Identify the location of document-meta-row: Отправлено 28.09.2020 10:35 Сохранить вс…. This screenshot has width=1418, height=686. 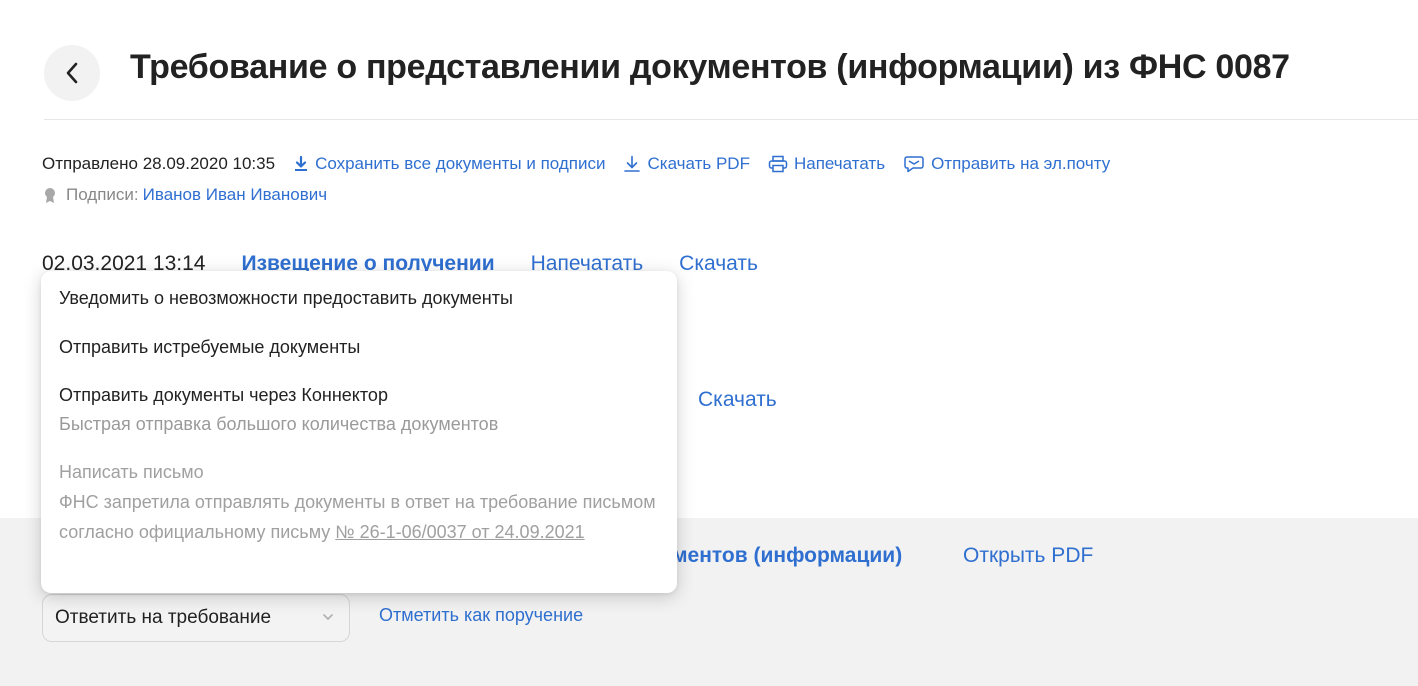
(576, 164).